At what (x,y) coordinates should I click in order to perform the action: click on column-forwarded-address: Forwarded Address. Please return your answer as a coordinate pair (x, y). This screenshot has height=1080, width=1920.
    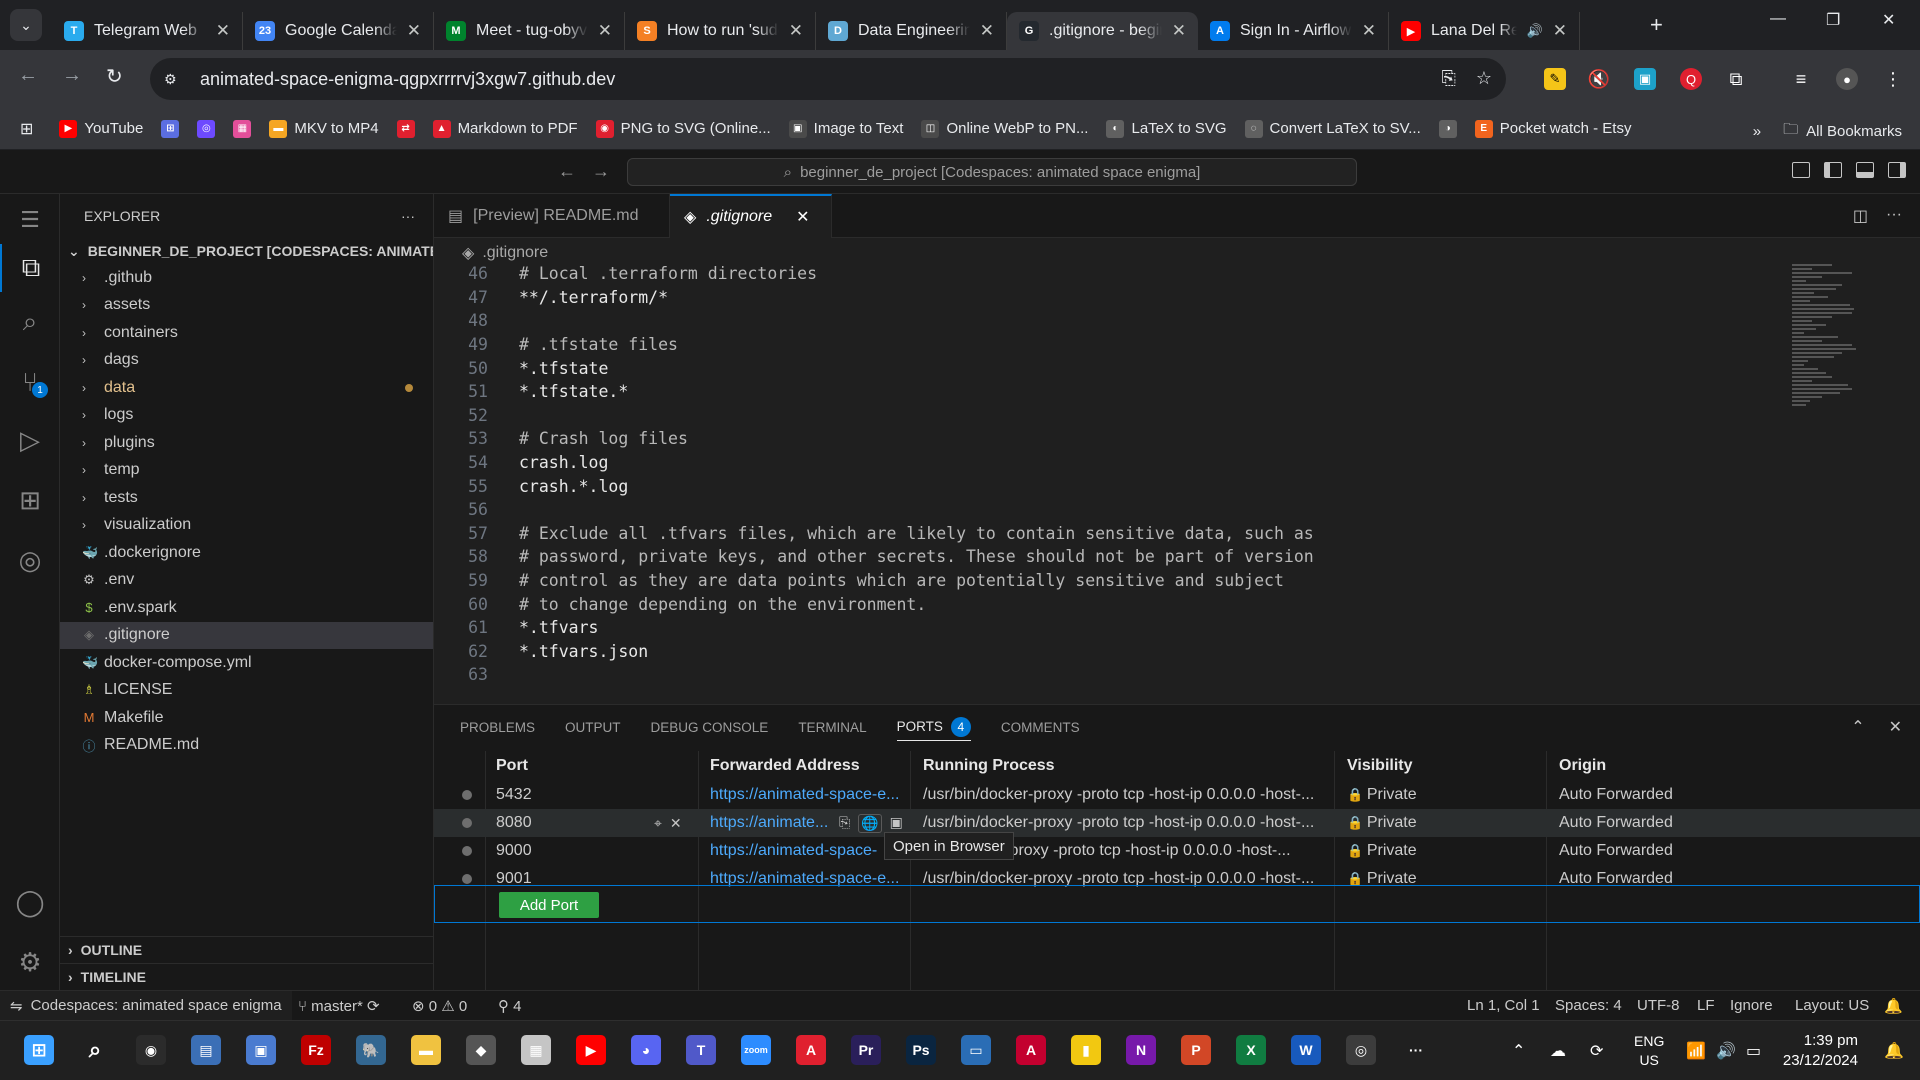
    Looking at the image, I should click on (805, 766).